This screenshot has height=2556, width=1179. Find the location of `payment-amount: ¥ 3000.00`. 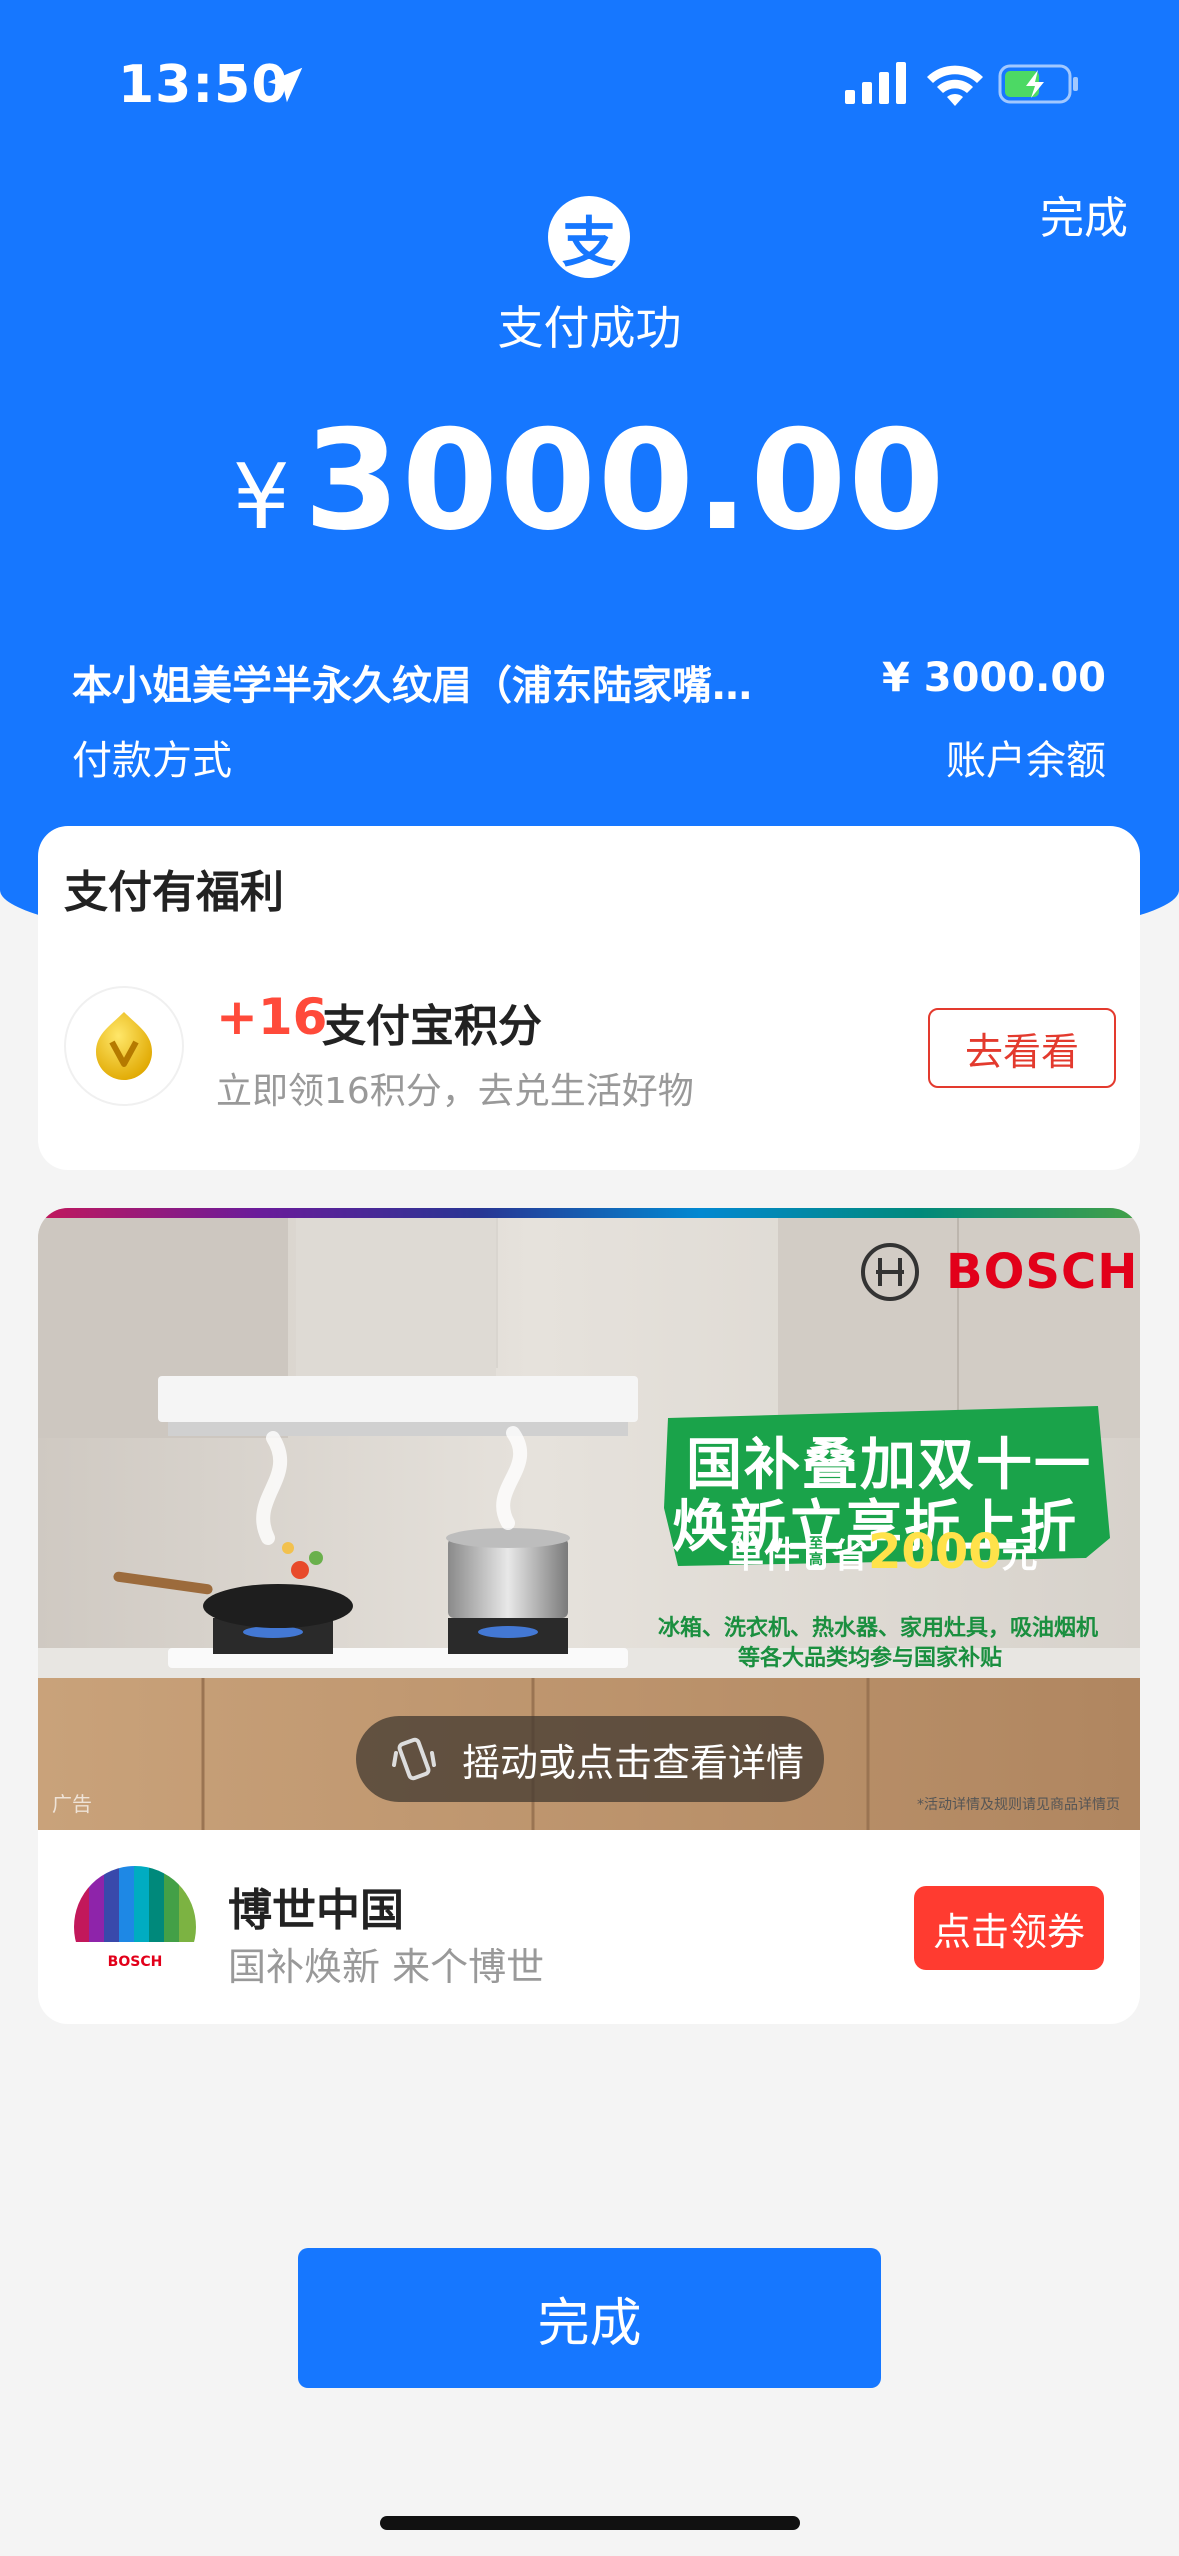

payment-amount: ¥ 3000.00 is located at coordinates (589, 480).